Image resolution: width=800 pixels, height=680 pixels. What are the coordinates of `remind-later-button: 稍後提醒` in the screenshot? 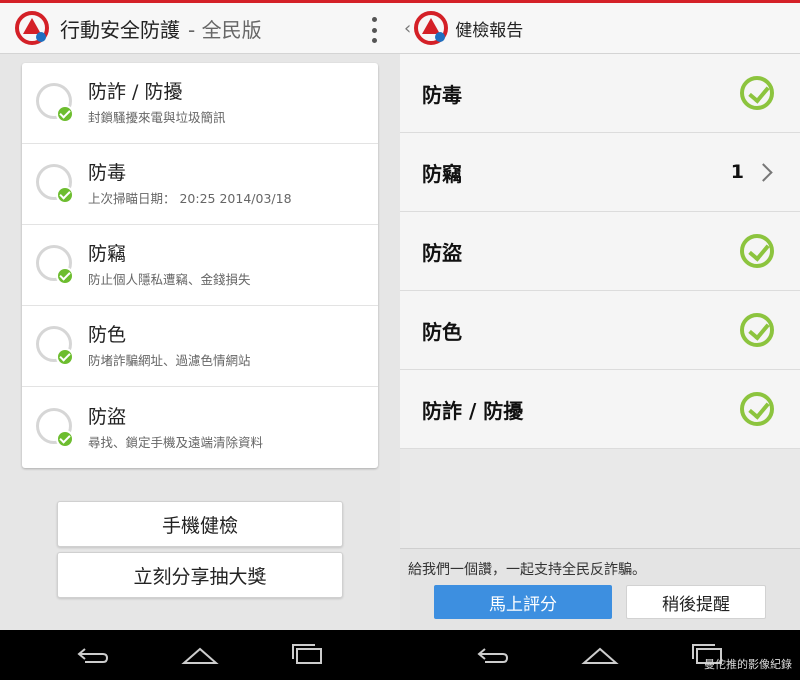 It's located at (696, 602).